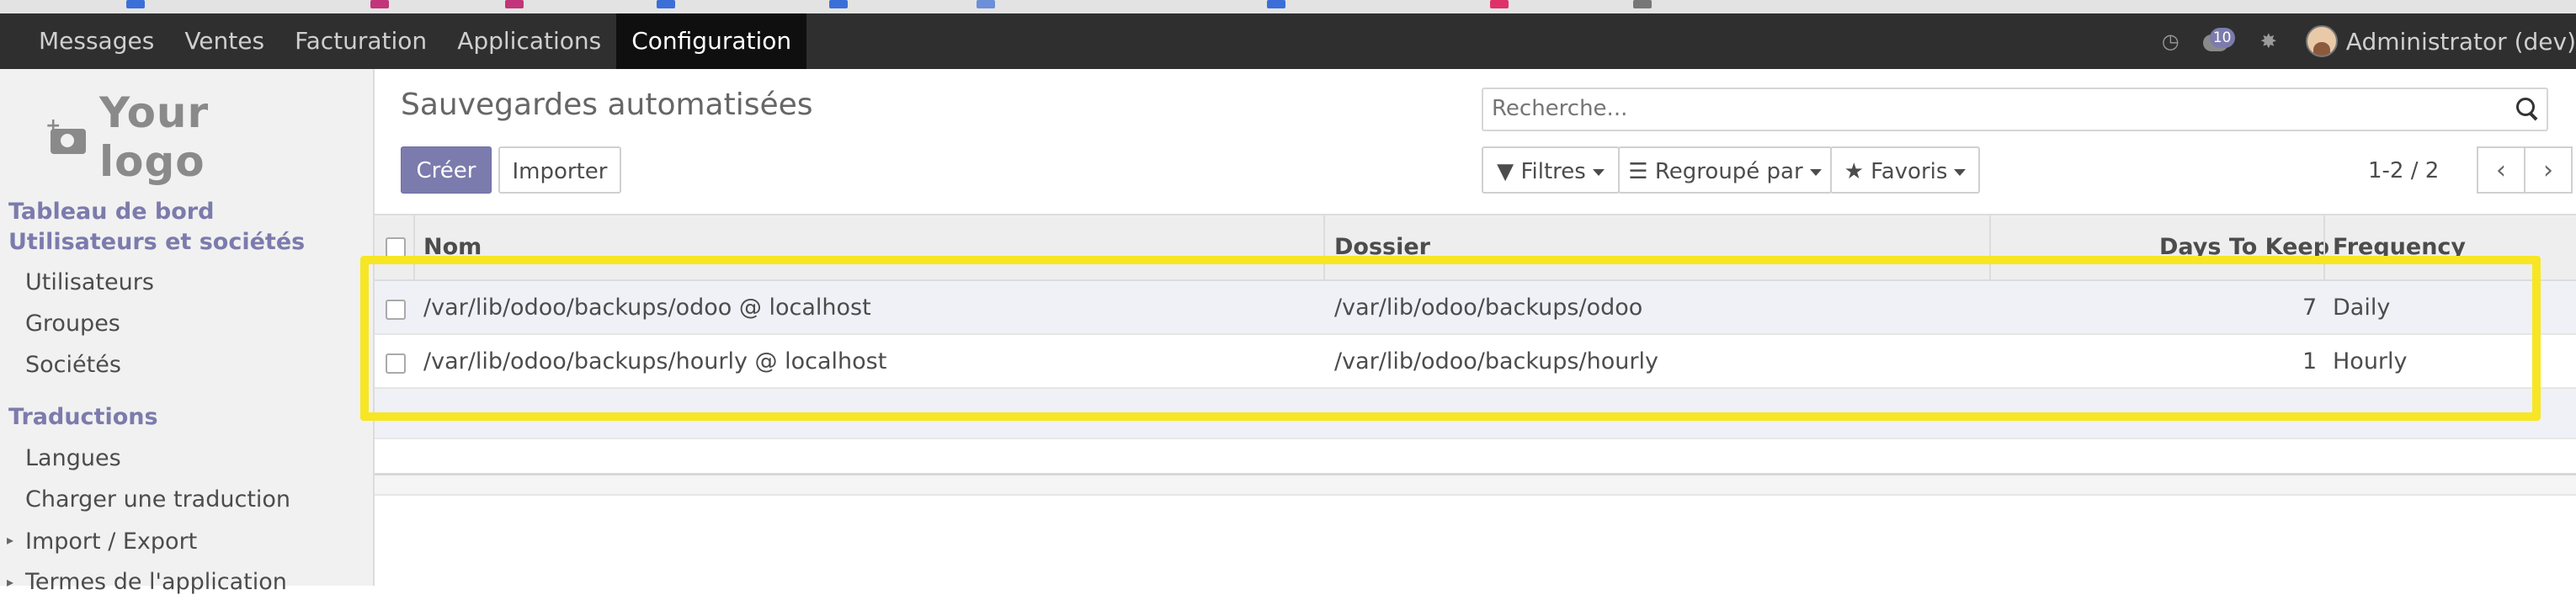 This screenshot has width=2576, height=595. Describe the element at coordinates (1476, 247) in the screenshot. I see `list-header: Nom Dossier Days To Keep Frequency` at that location.